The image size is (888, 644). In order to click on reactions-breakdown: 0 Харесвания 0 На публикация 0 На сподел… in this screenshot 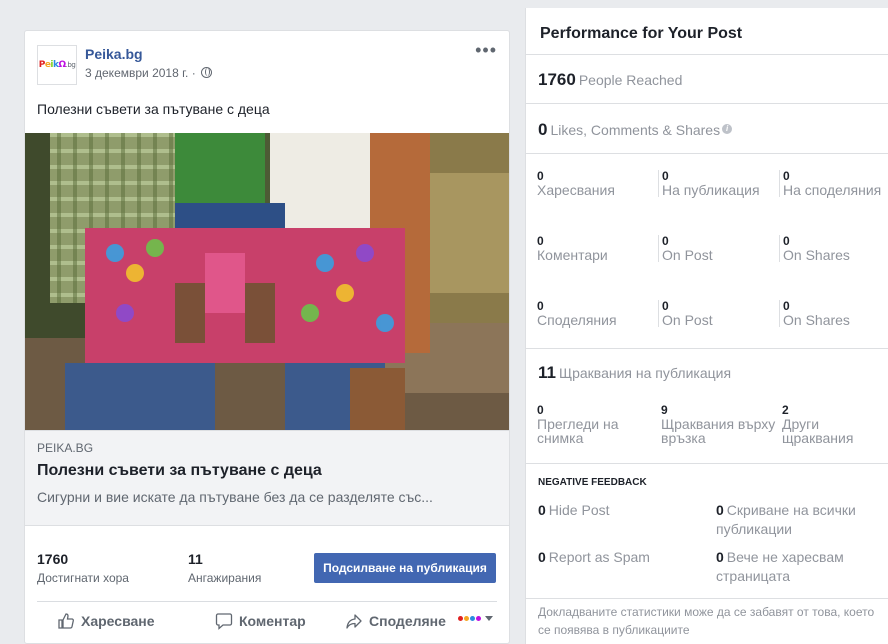, I will do `click(707, 250)`.